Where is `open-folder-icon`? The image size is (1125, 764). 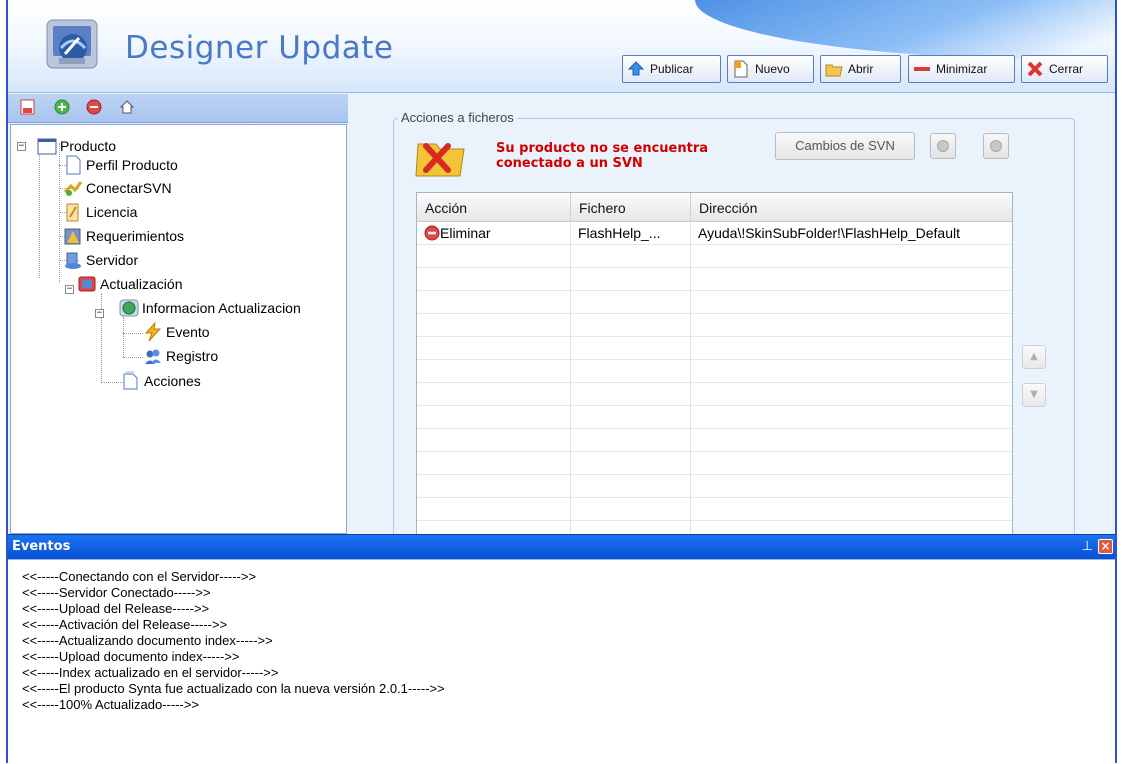
open-folder-icon is located at coordinates (834, 70).